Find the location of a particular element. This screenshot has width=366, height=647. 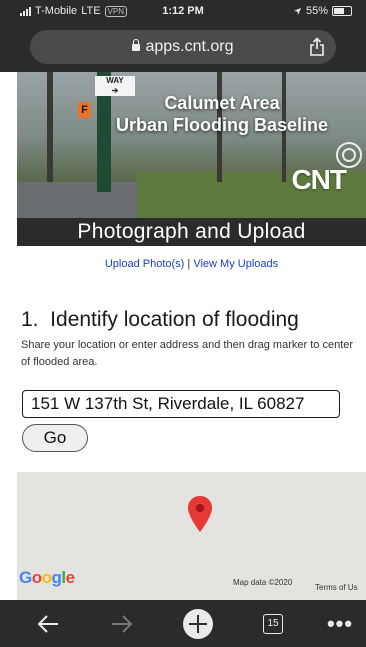

forward-button is located at coordinates (122, 623).